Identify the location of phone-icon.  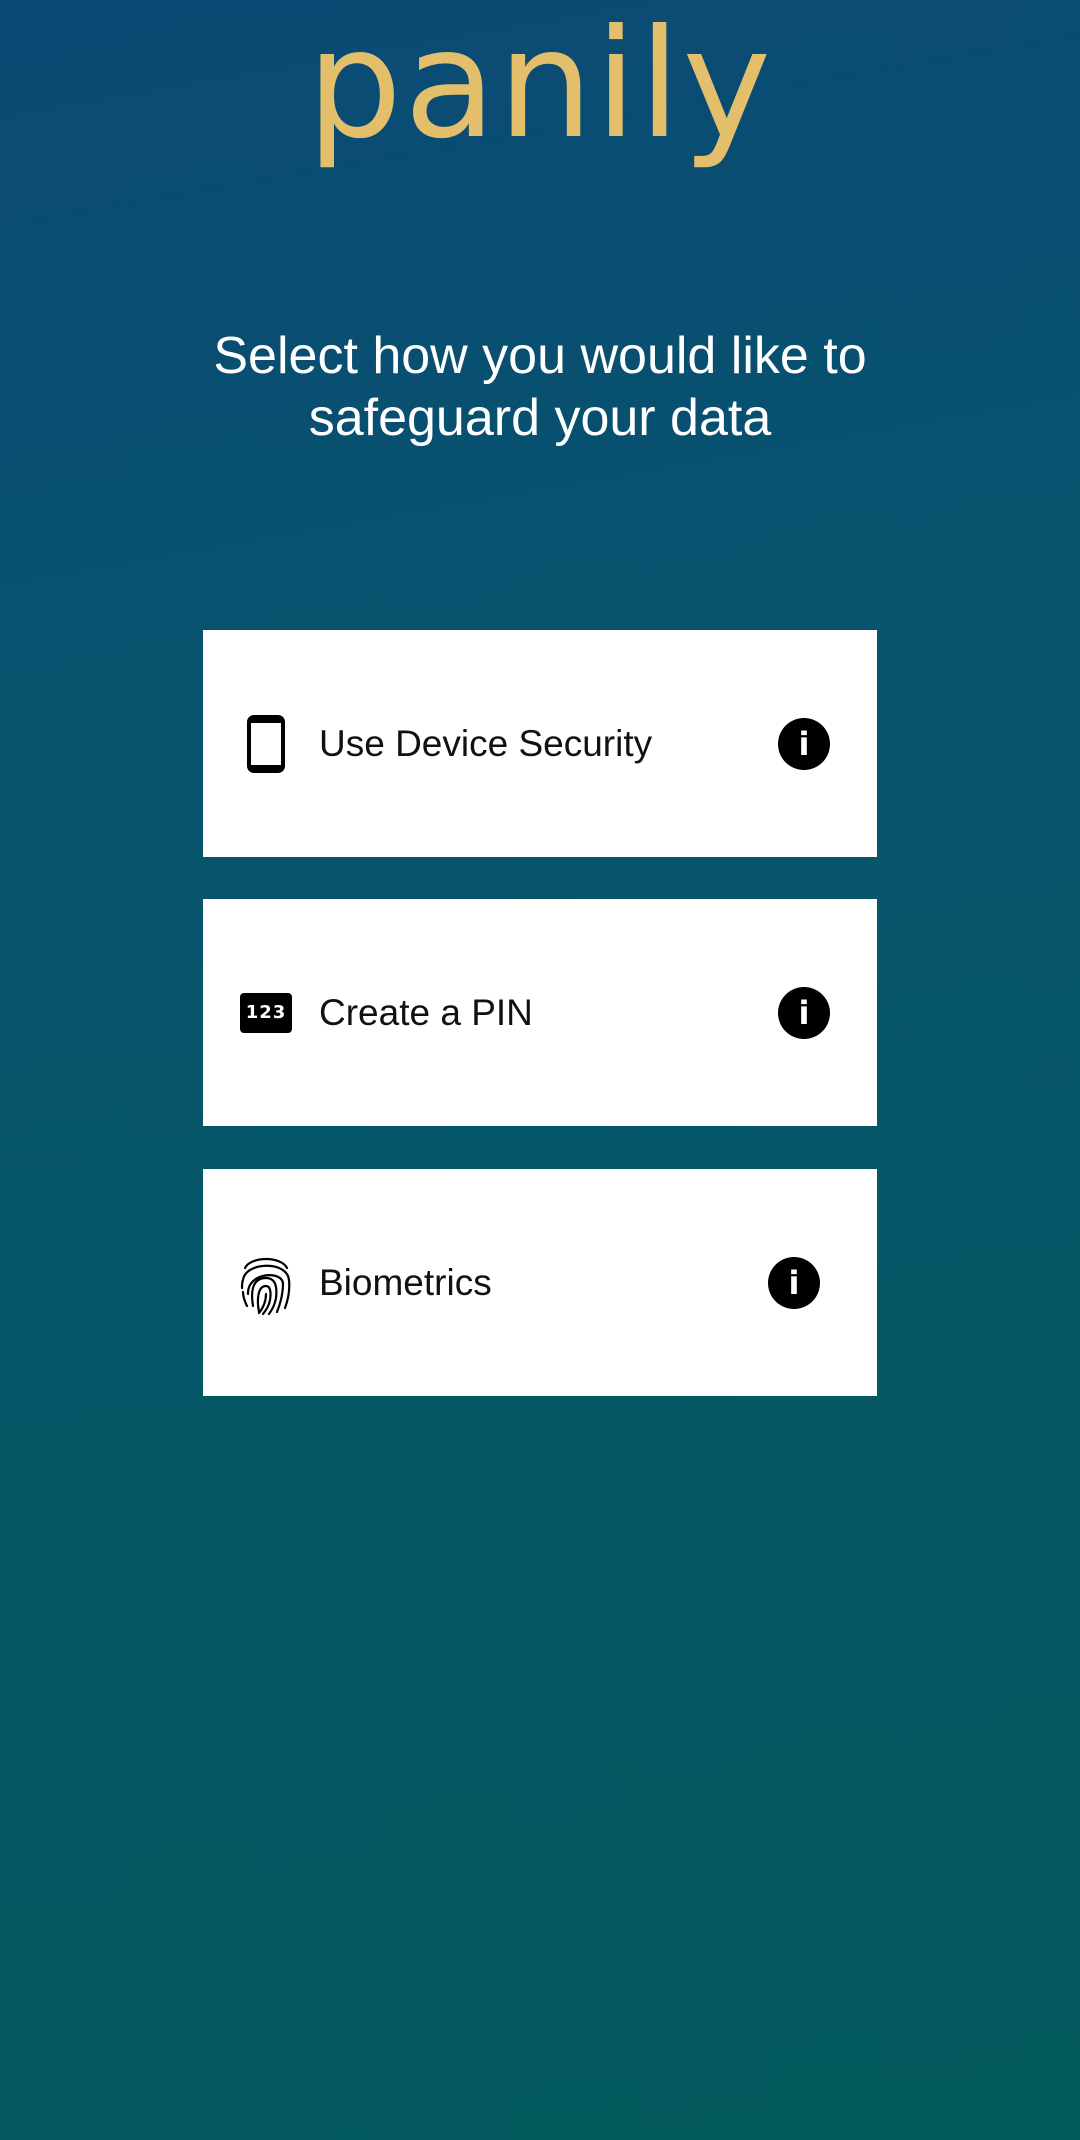
(266, 744).